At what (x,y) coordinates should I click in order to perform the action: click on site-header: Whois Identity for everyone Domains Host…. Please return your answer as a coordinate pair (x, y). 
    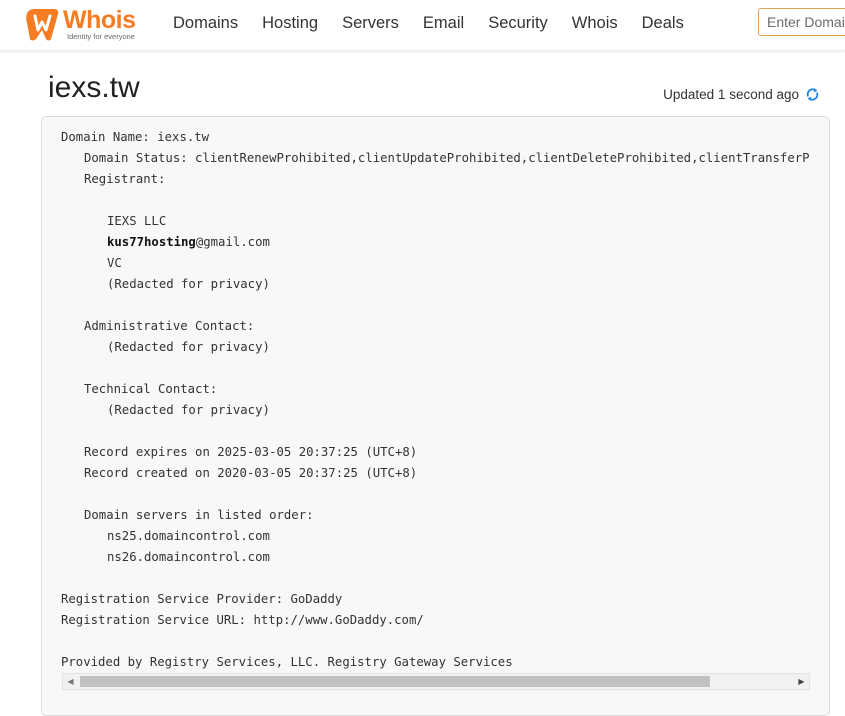
    Looking at the image, I should click on (422, 25).